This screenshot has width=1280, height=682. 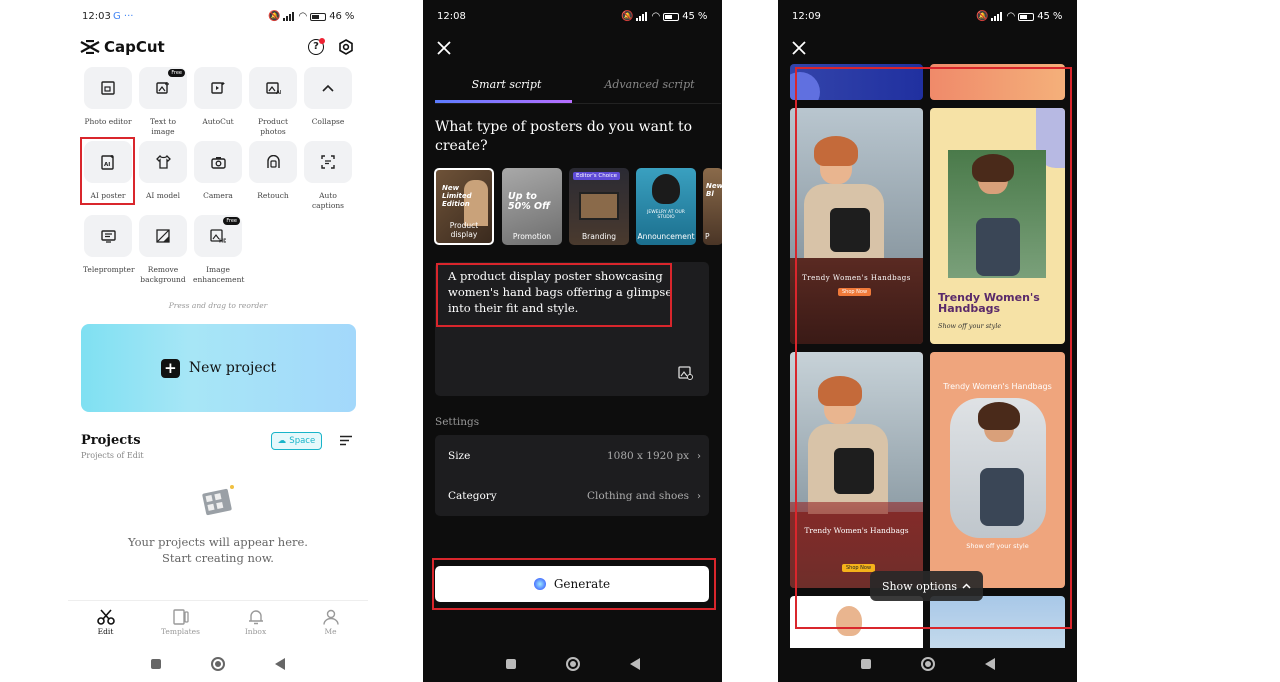 I want to click on tool-retouch: Retouch, so click(x=273, y=175).